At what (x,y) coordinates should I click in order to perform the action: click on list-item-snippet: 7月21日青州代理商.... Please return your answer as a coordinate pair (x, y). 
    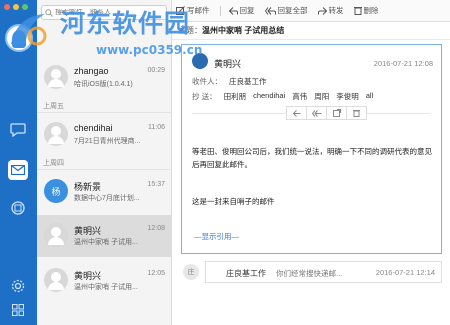
    Looking at the image, I should click on (107, 141).